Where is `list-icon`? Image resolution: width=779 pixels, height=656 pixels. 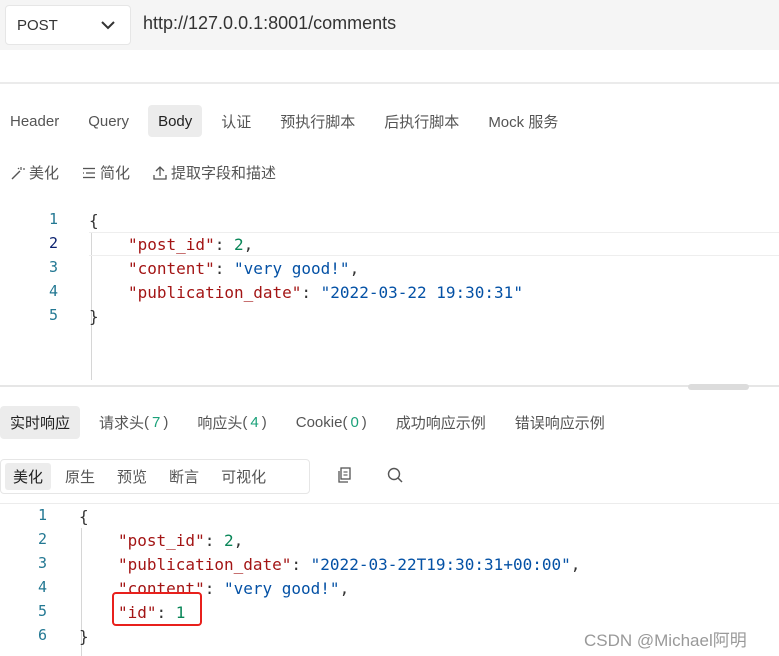
list-icon is located at coordinates (89, 172).